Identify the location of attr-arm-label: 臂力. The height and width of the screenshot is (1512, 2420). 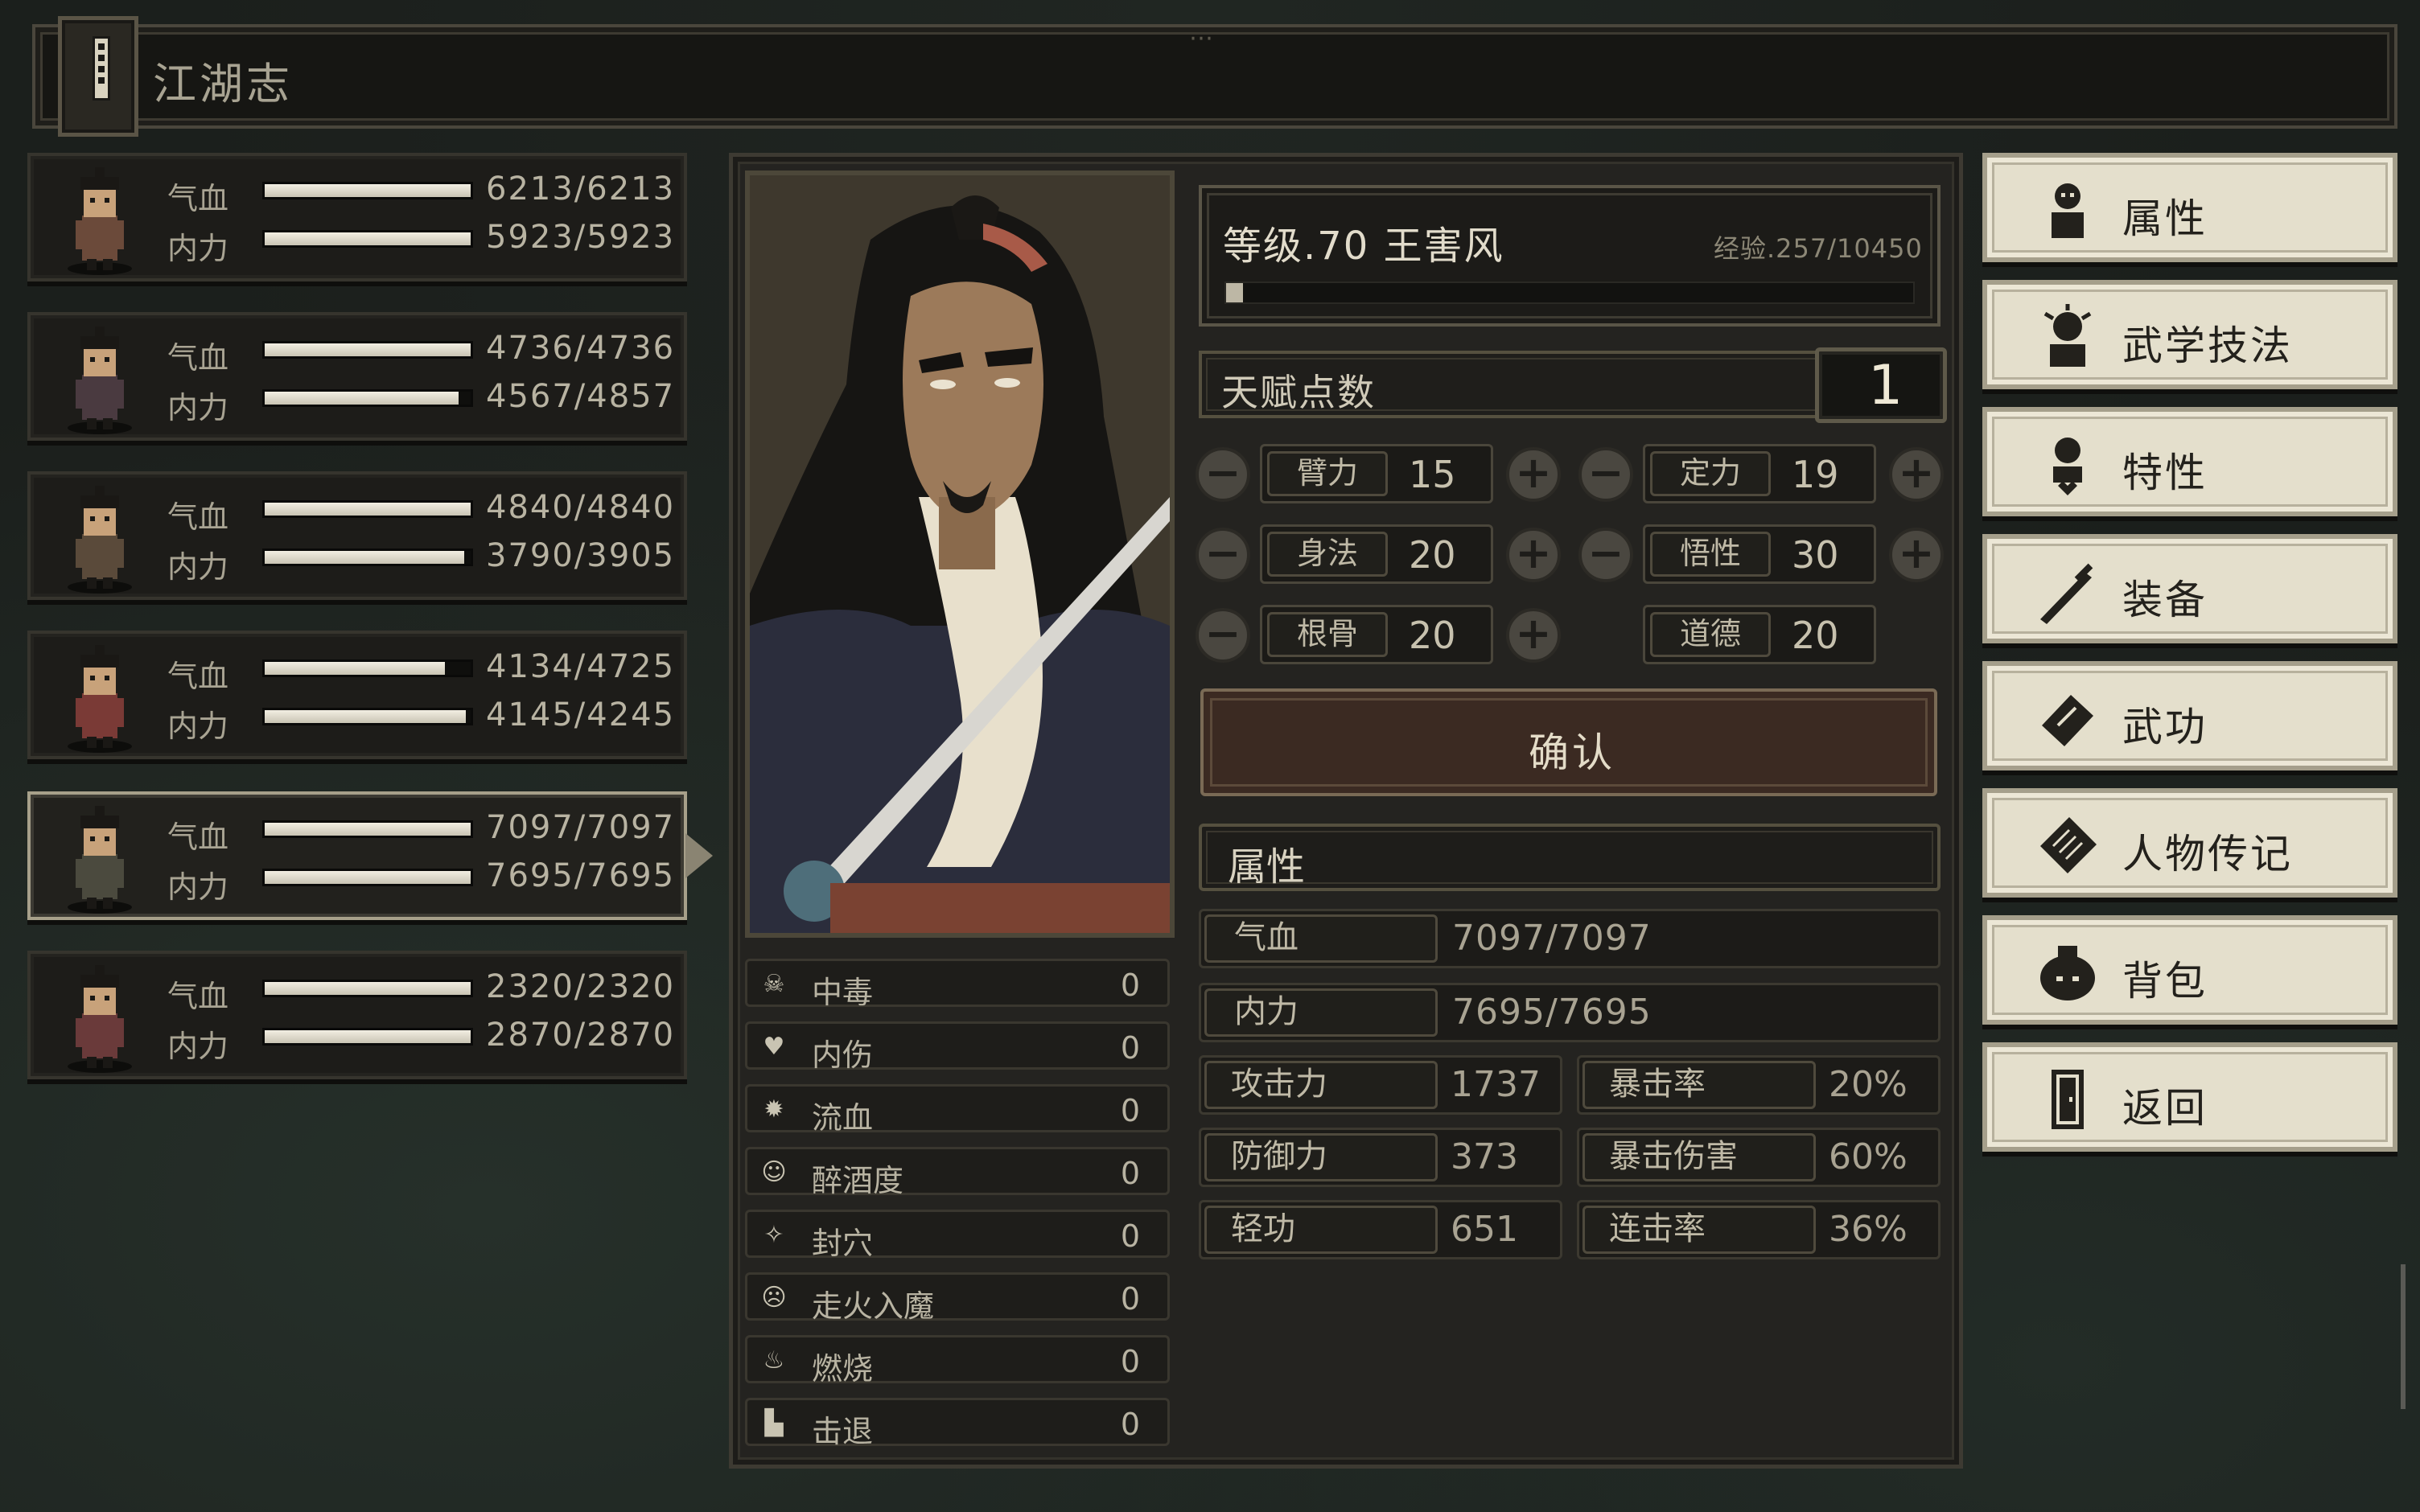
(1327, 474).